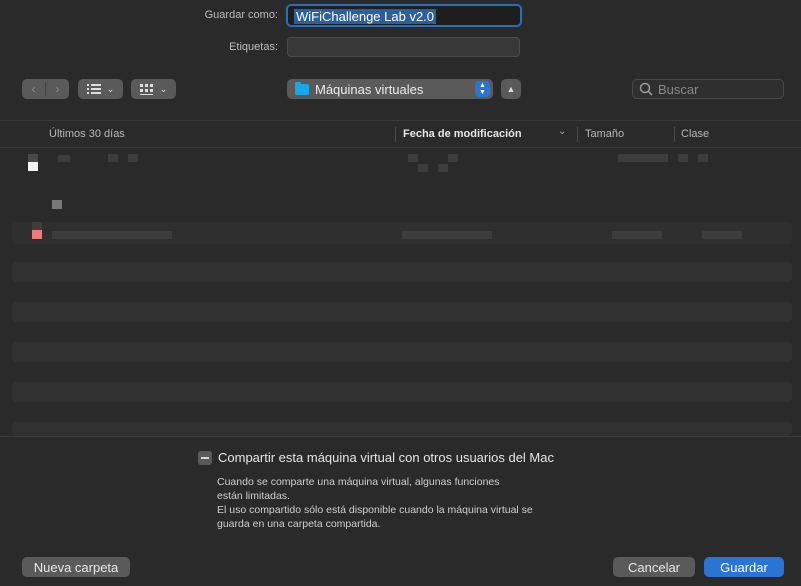  What do you see at coordinates (400, 436) in the screenshot?
I see `divider` at bounding box center [400, 436].